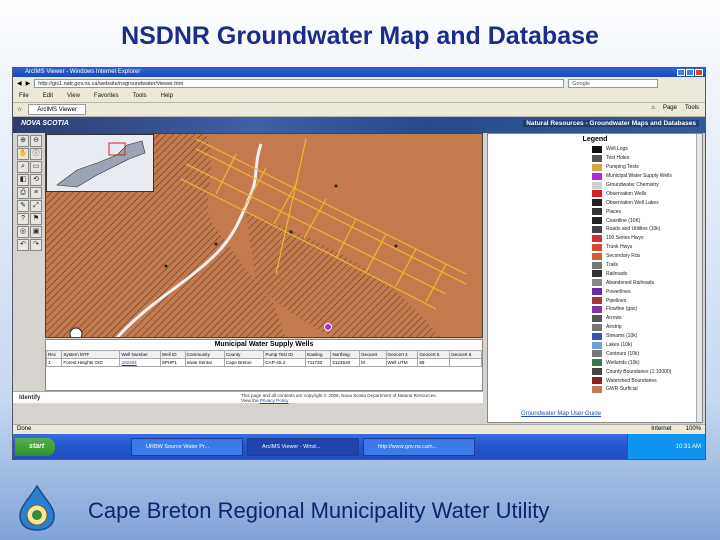  I want to click on view-policy-text: View the, so click(250, 400).